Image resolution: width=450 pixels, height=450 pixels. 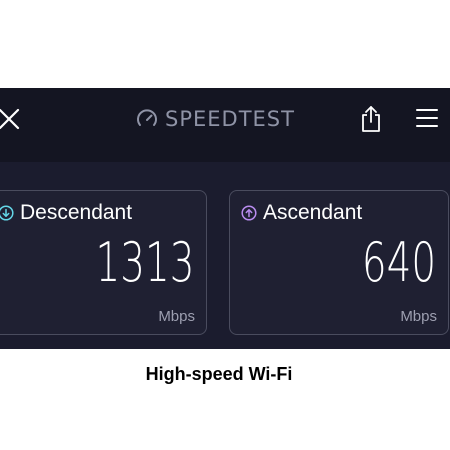 What do you see at coordinates (371, 119) in the screenshot?
I see `share-icon` at bounding box center [371, 119].